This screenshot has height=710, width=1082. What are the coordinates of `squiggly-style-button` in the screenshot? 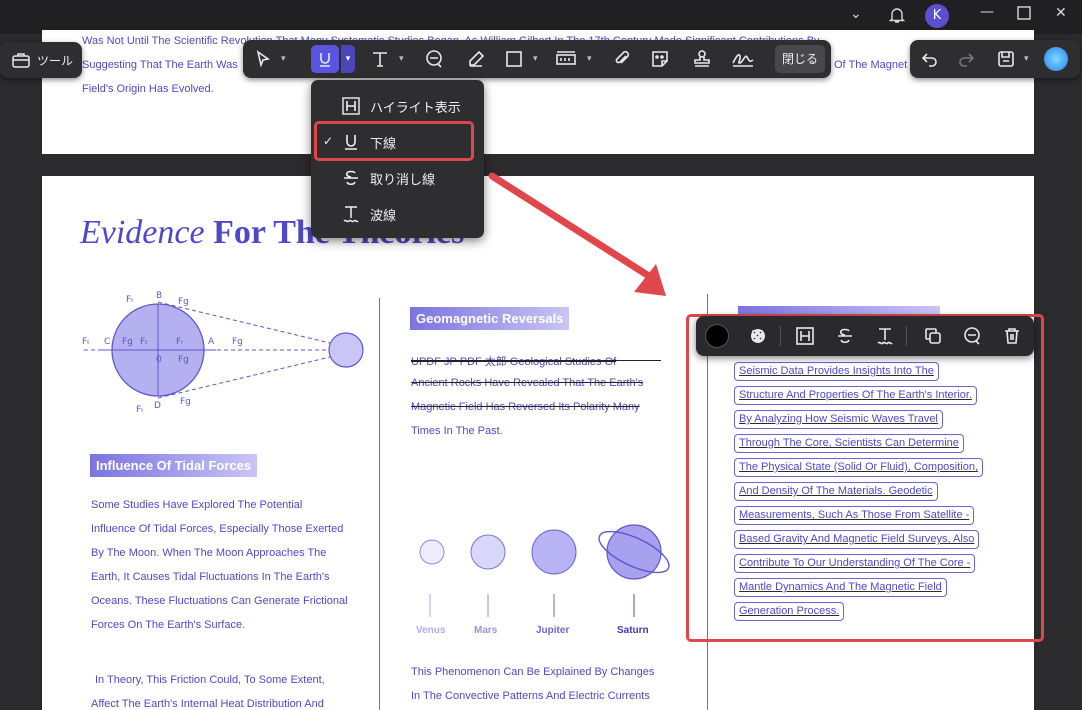 It's located at (885, 336).